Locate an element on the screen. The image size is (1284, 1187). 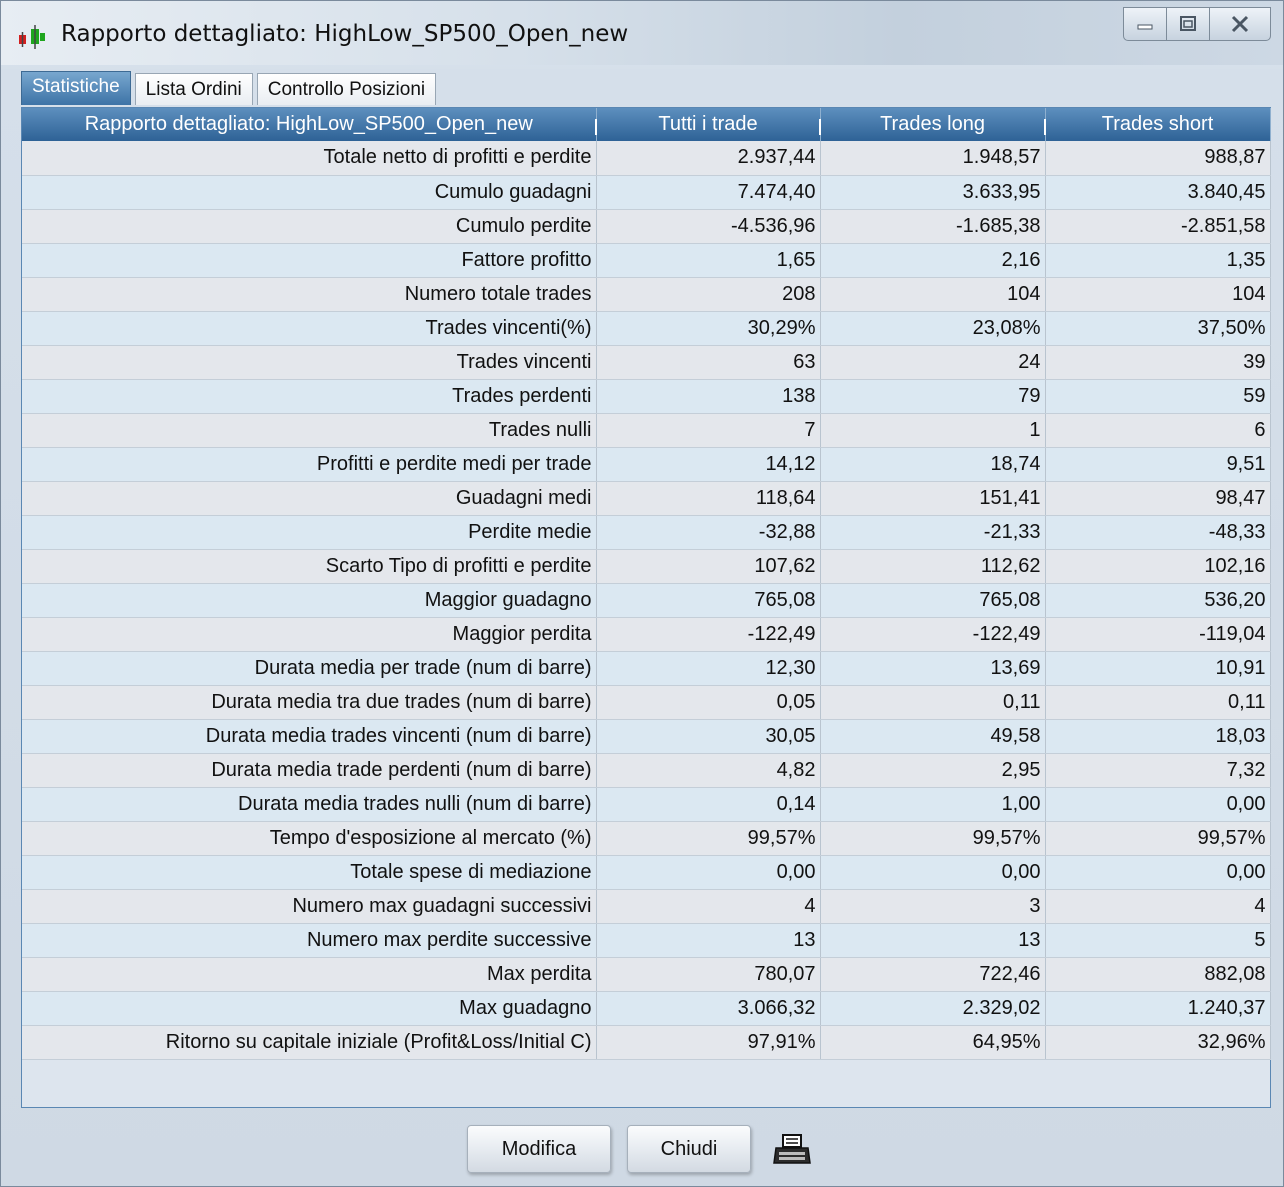
row-value: 49,58 is located at coordinates (933, 736).